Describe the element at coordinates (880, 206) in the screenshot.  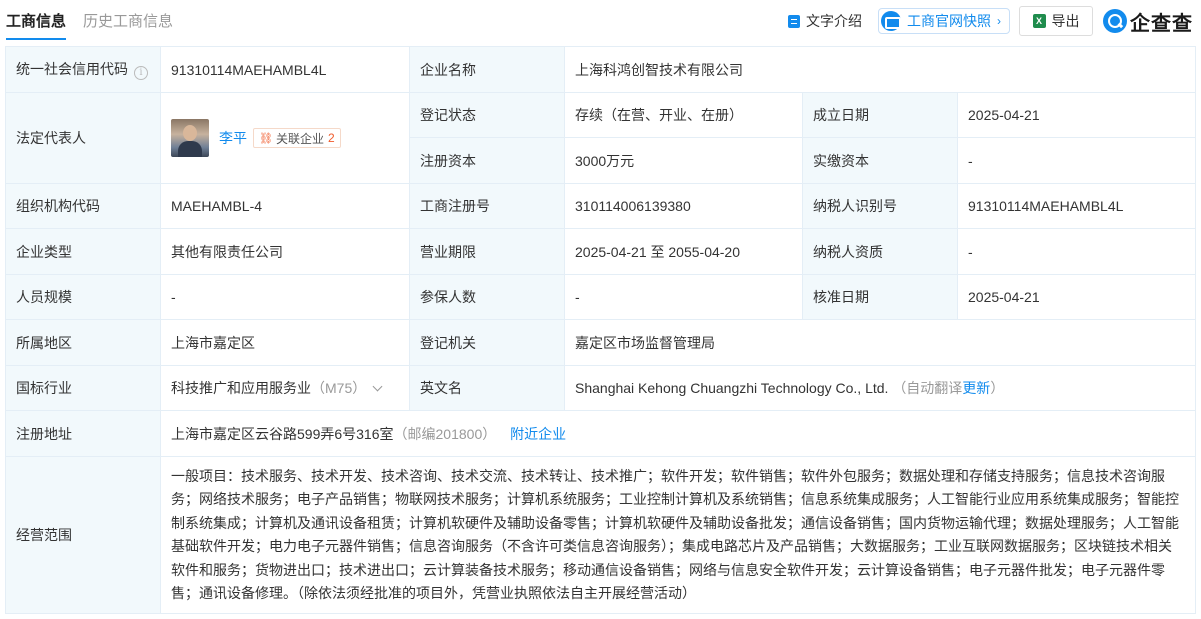
I see `taxpayer-id-label: 纳税人识别号` at that location.